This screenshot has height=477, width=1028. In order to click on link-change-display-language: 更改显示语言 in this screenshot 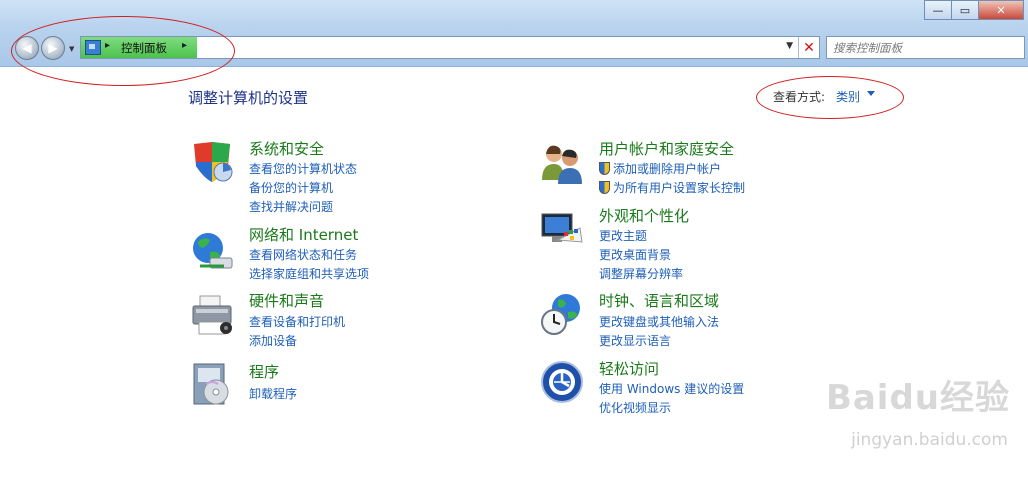, I will do `click(635, 340)`.